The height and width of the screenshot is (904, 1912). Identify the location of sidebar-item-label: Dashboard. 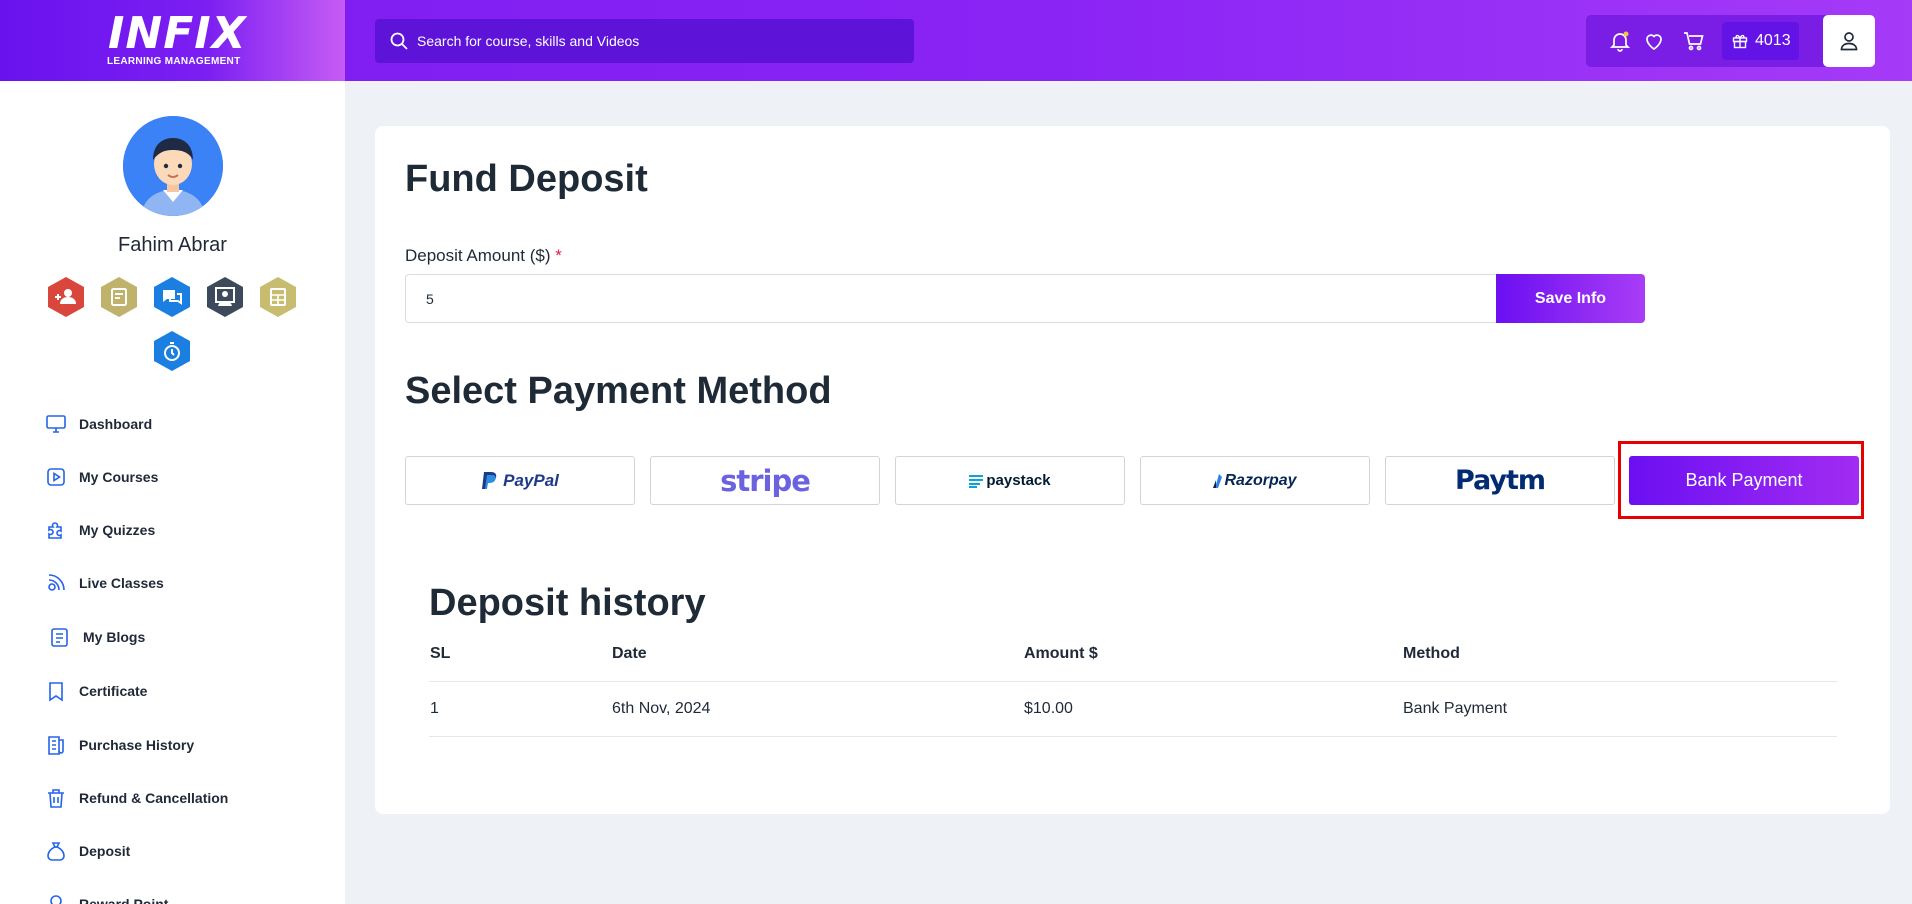
(116, 424).